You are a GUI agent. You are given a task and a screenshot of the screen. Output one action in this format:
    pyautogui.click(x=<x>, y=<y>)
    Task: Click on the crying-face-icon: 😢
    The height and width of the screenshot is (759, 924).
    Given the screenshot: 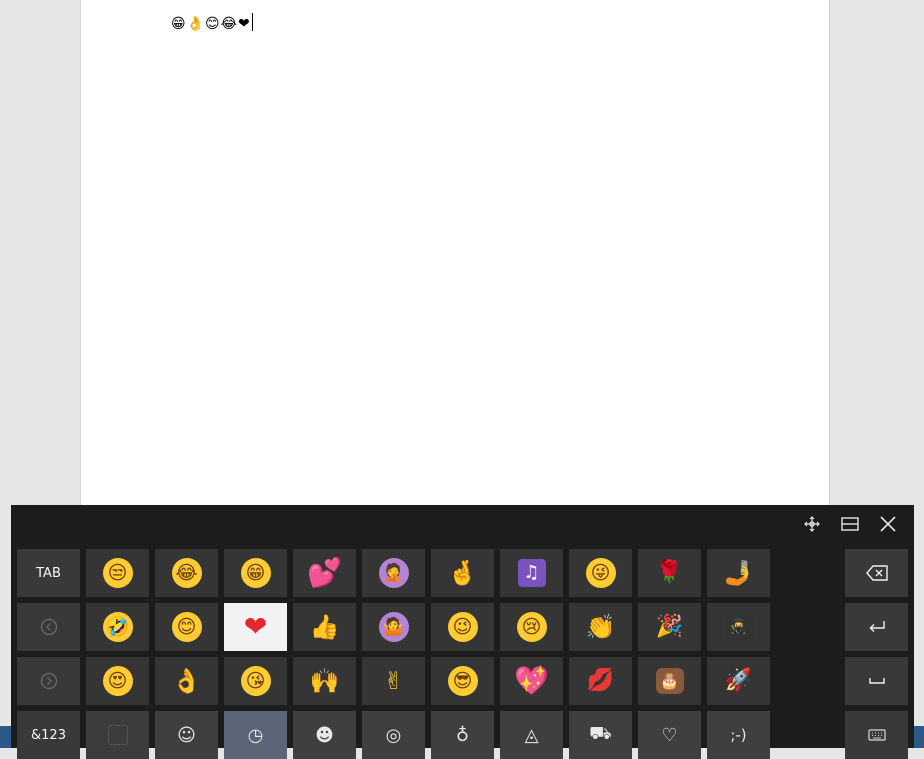 What is the action you would take?
    pyautogui.click(x=531, y=627)
    